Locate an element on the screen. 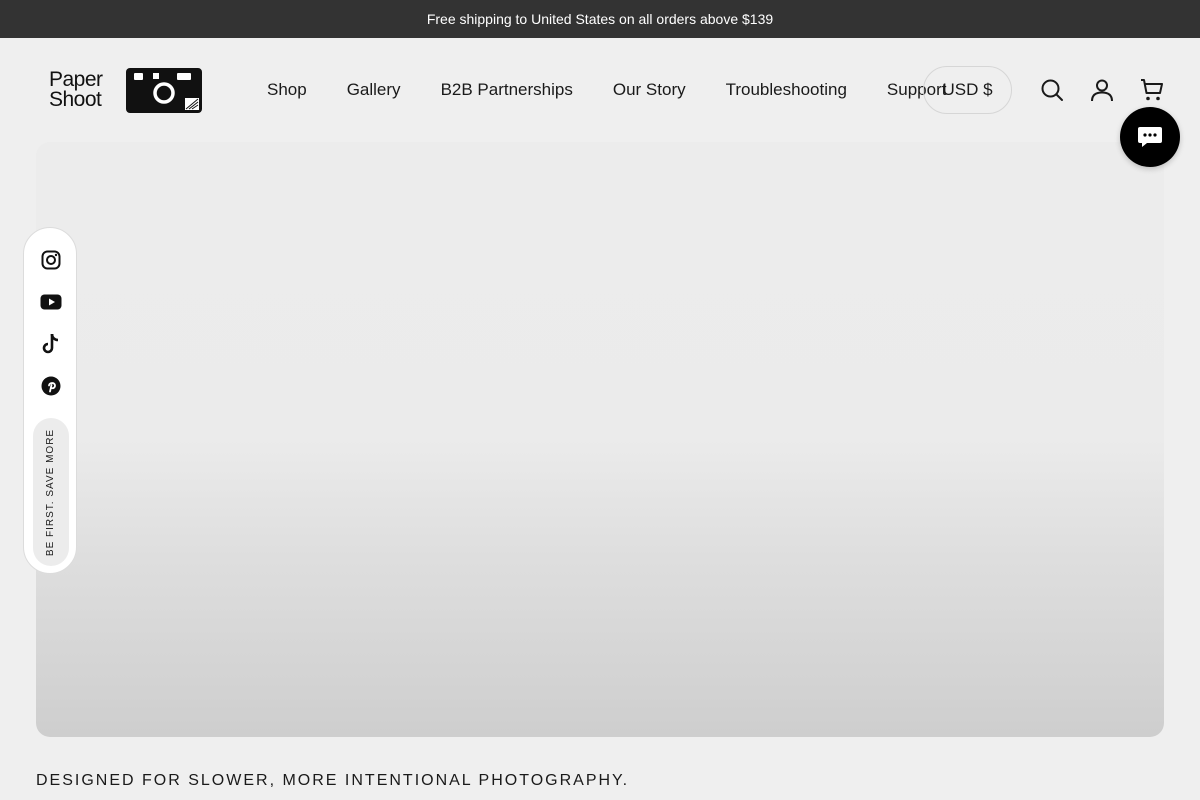 Image resolution: width=1200 pixels, height=800 pixels. logo: Paper Shoot is located at coordinates (126, 90).